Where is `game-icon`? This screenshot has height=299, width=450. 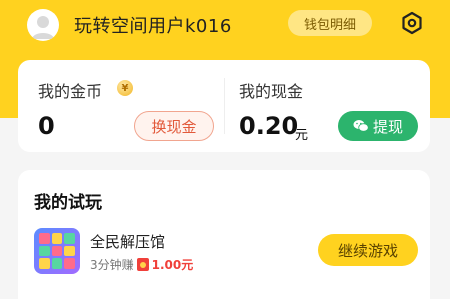
game-icon is located at coordinates (57, 251).